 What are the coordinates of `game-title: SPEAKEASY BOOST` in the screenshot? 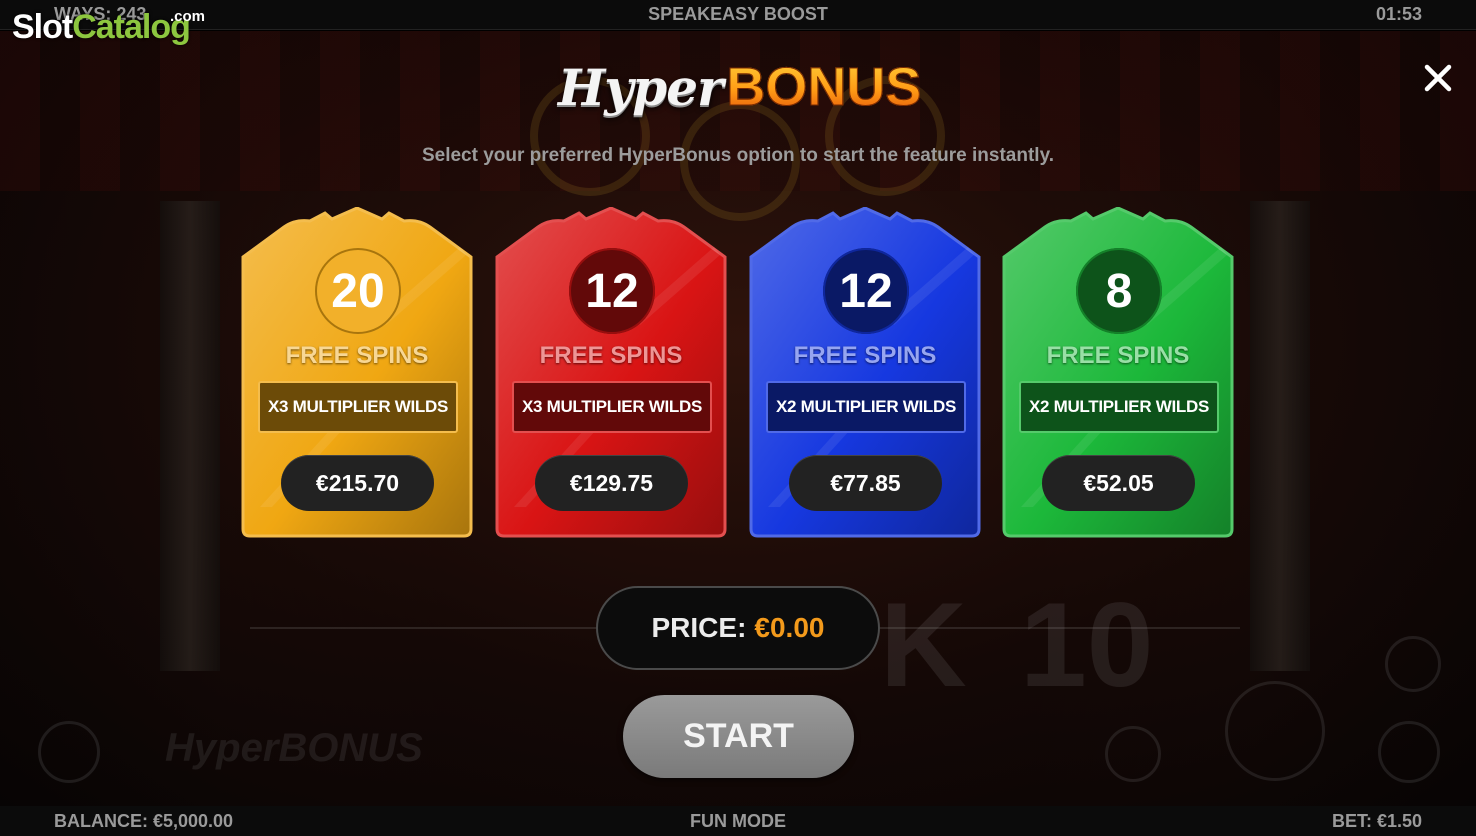 It's located at (738, 14).